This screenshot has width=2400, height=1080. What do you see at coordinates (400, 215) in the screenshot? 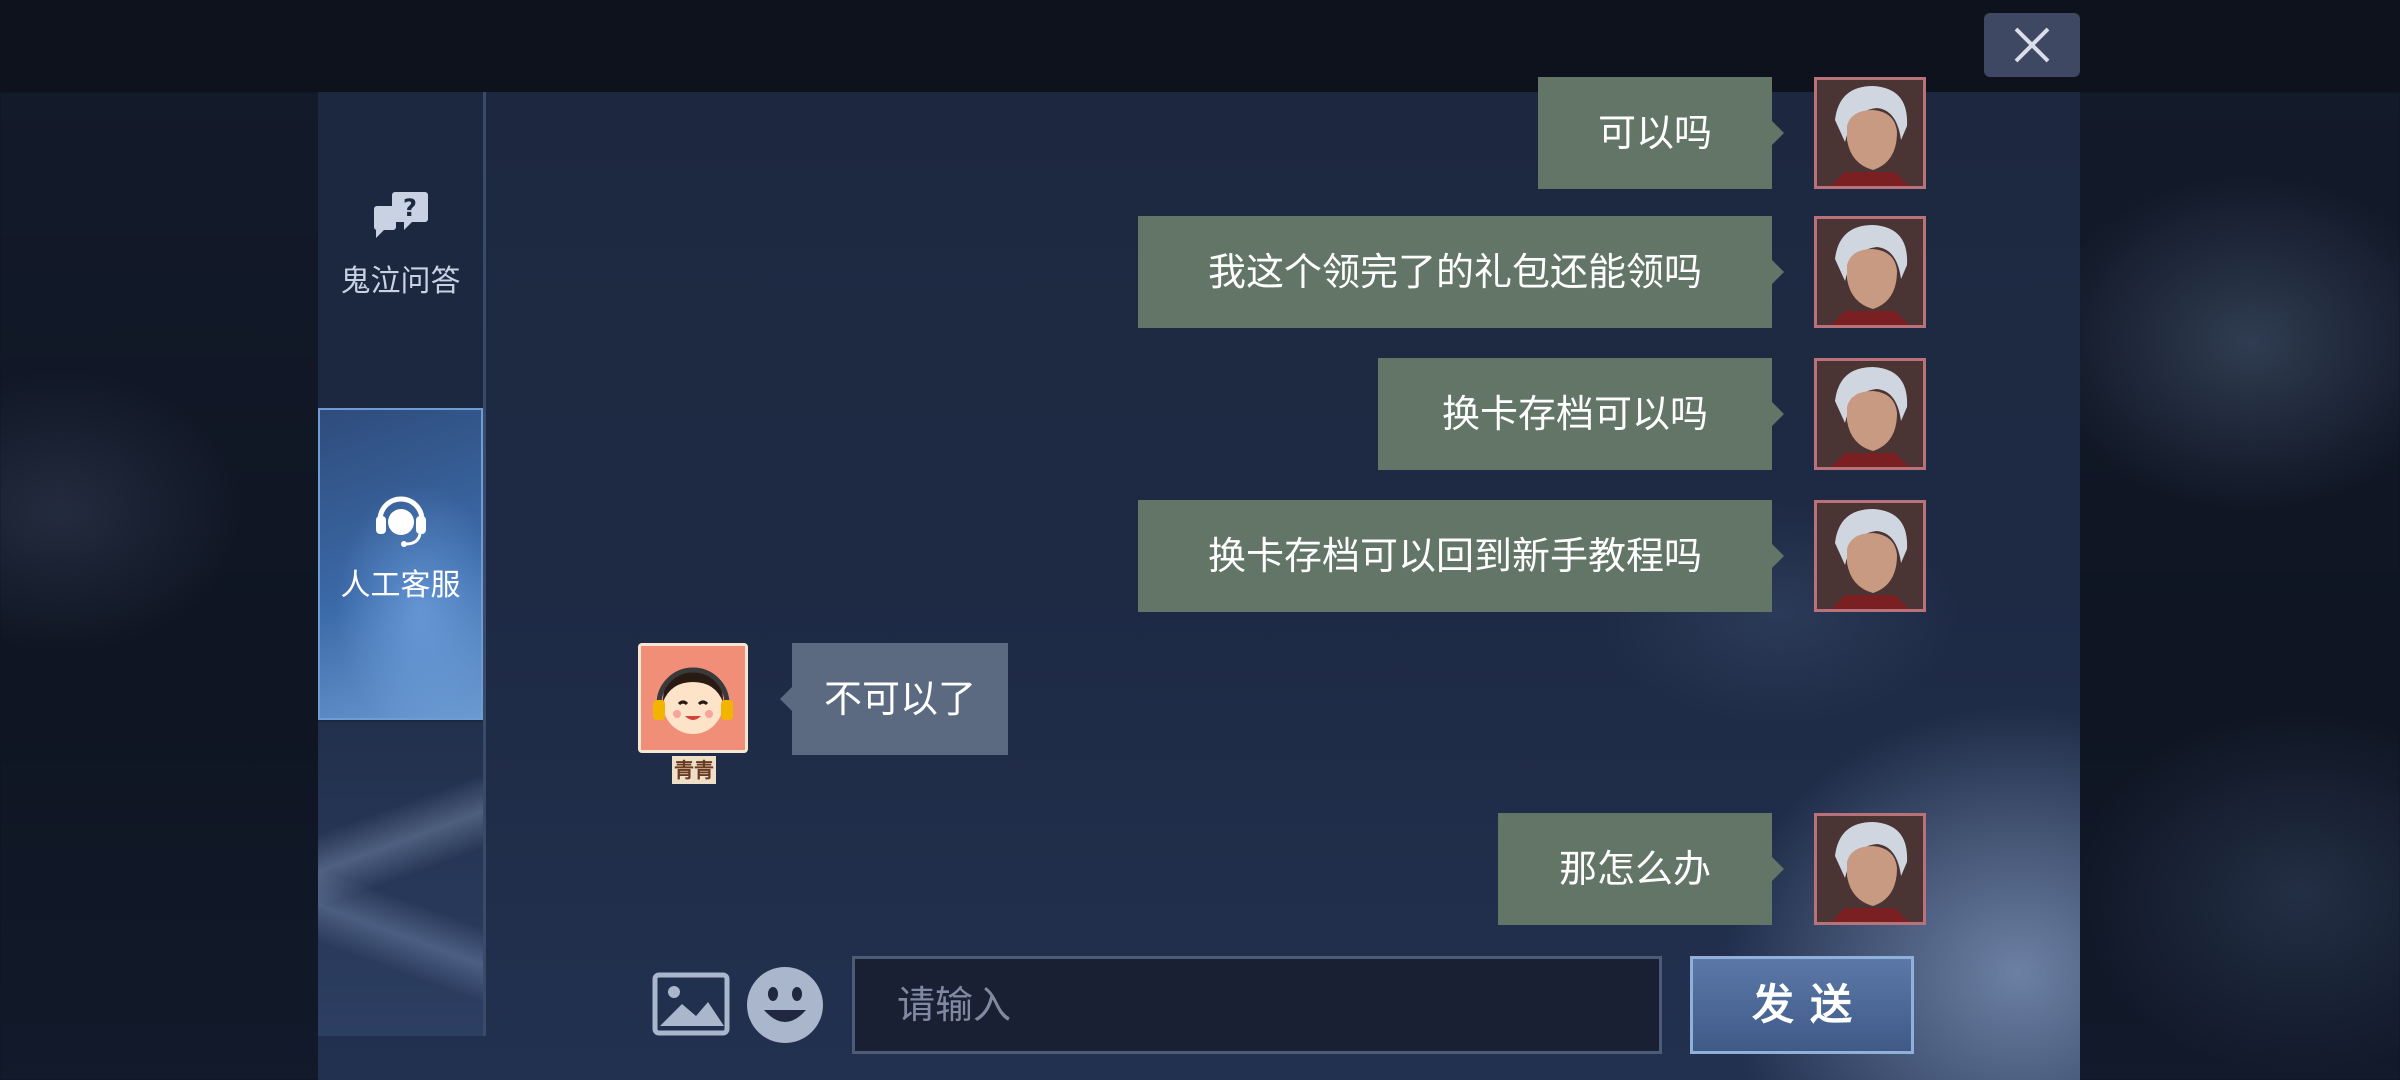
I see `question-bubbles-icon: ?` at bounding box center [400, 215].